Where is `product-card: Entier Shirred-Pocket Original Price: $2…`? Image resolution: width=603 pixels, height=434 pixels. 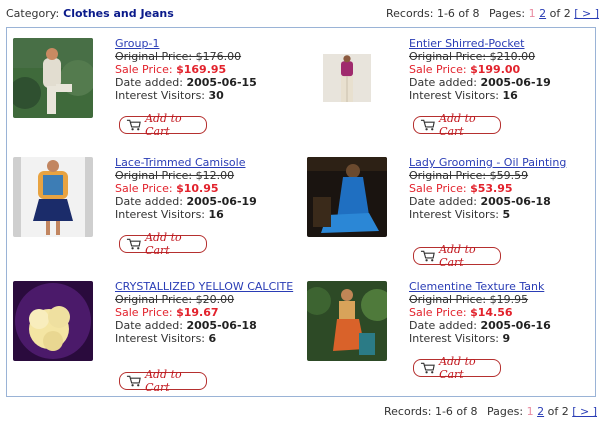
product-card: Entier Shirred-Pocket Original Price: $2… is located at coordinates (452, 97).